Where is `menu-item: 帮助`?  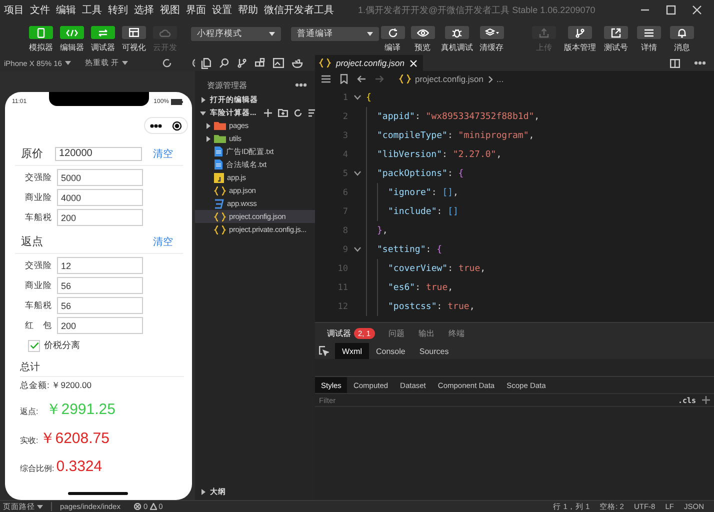
menu-item: 帮助 is located at coordinates (248, 10).